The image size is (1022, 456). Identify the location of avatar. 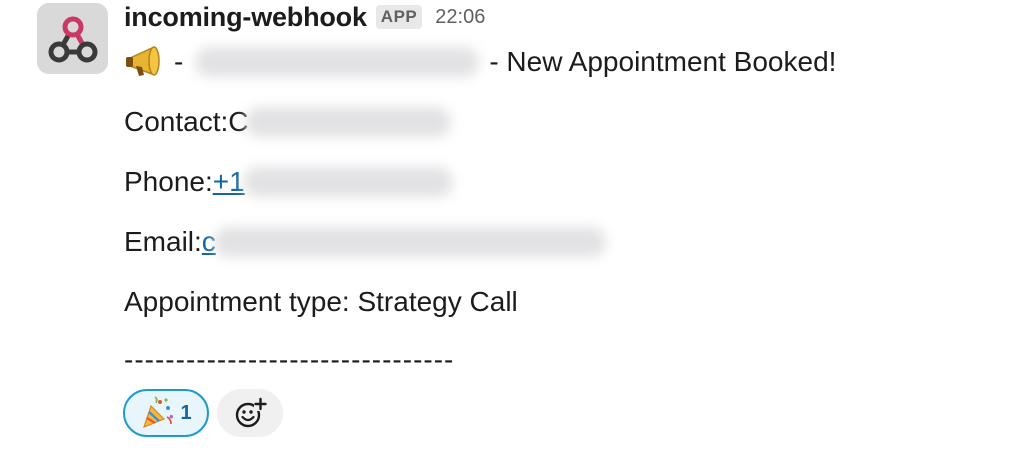
(72, 38).